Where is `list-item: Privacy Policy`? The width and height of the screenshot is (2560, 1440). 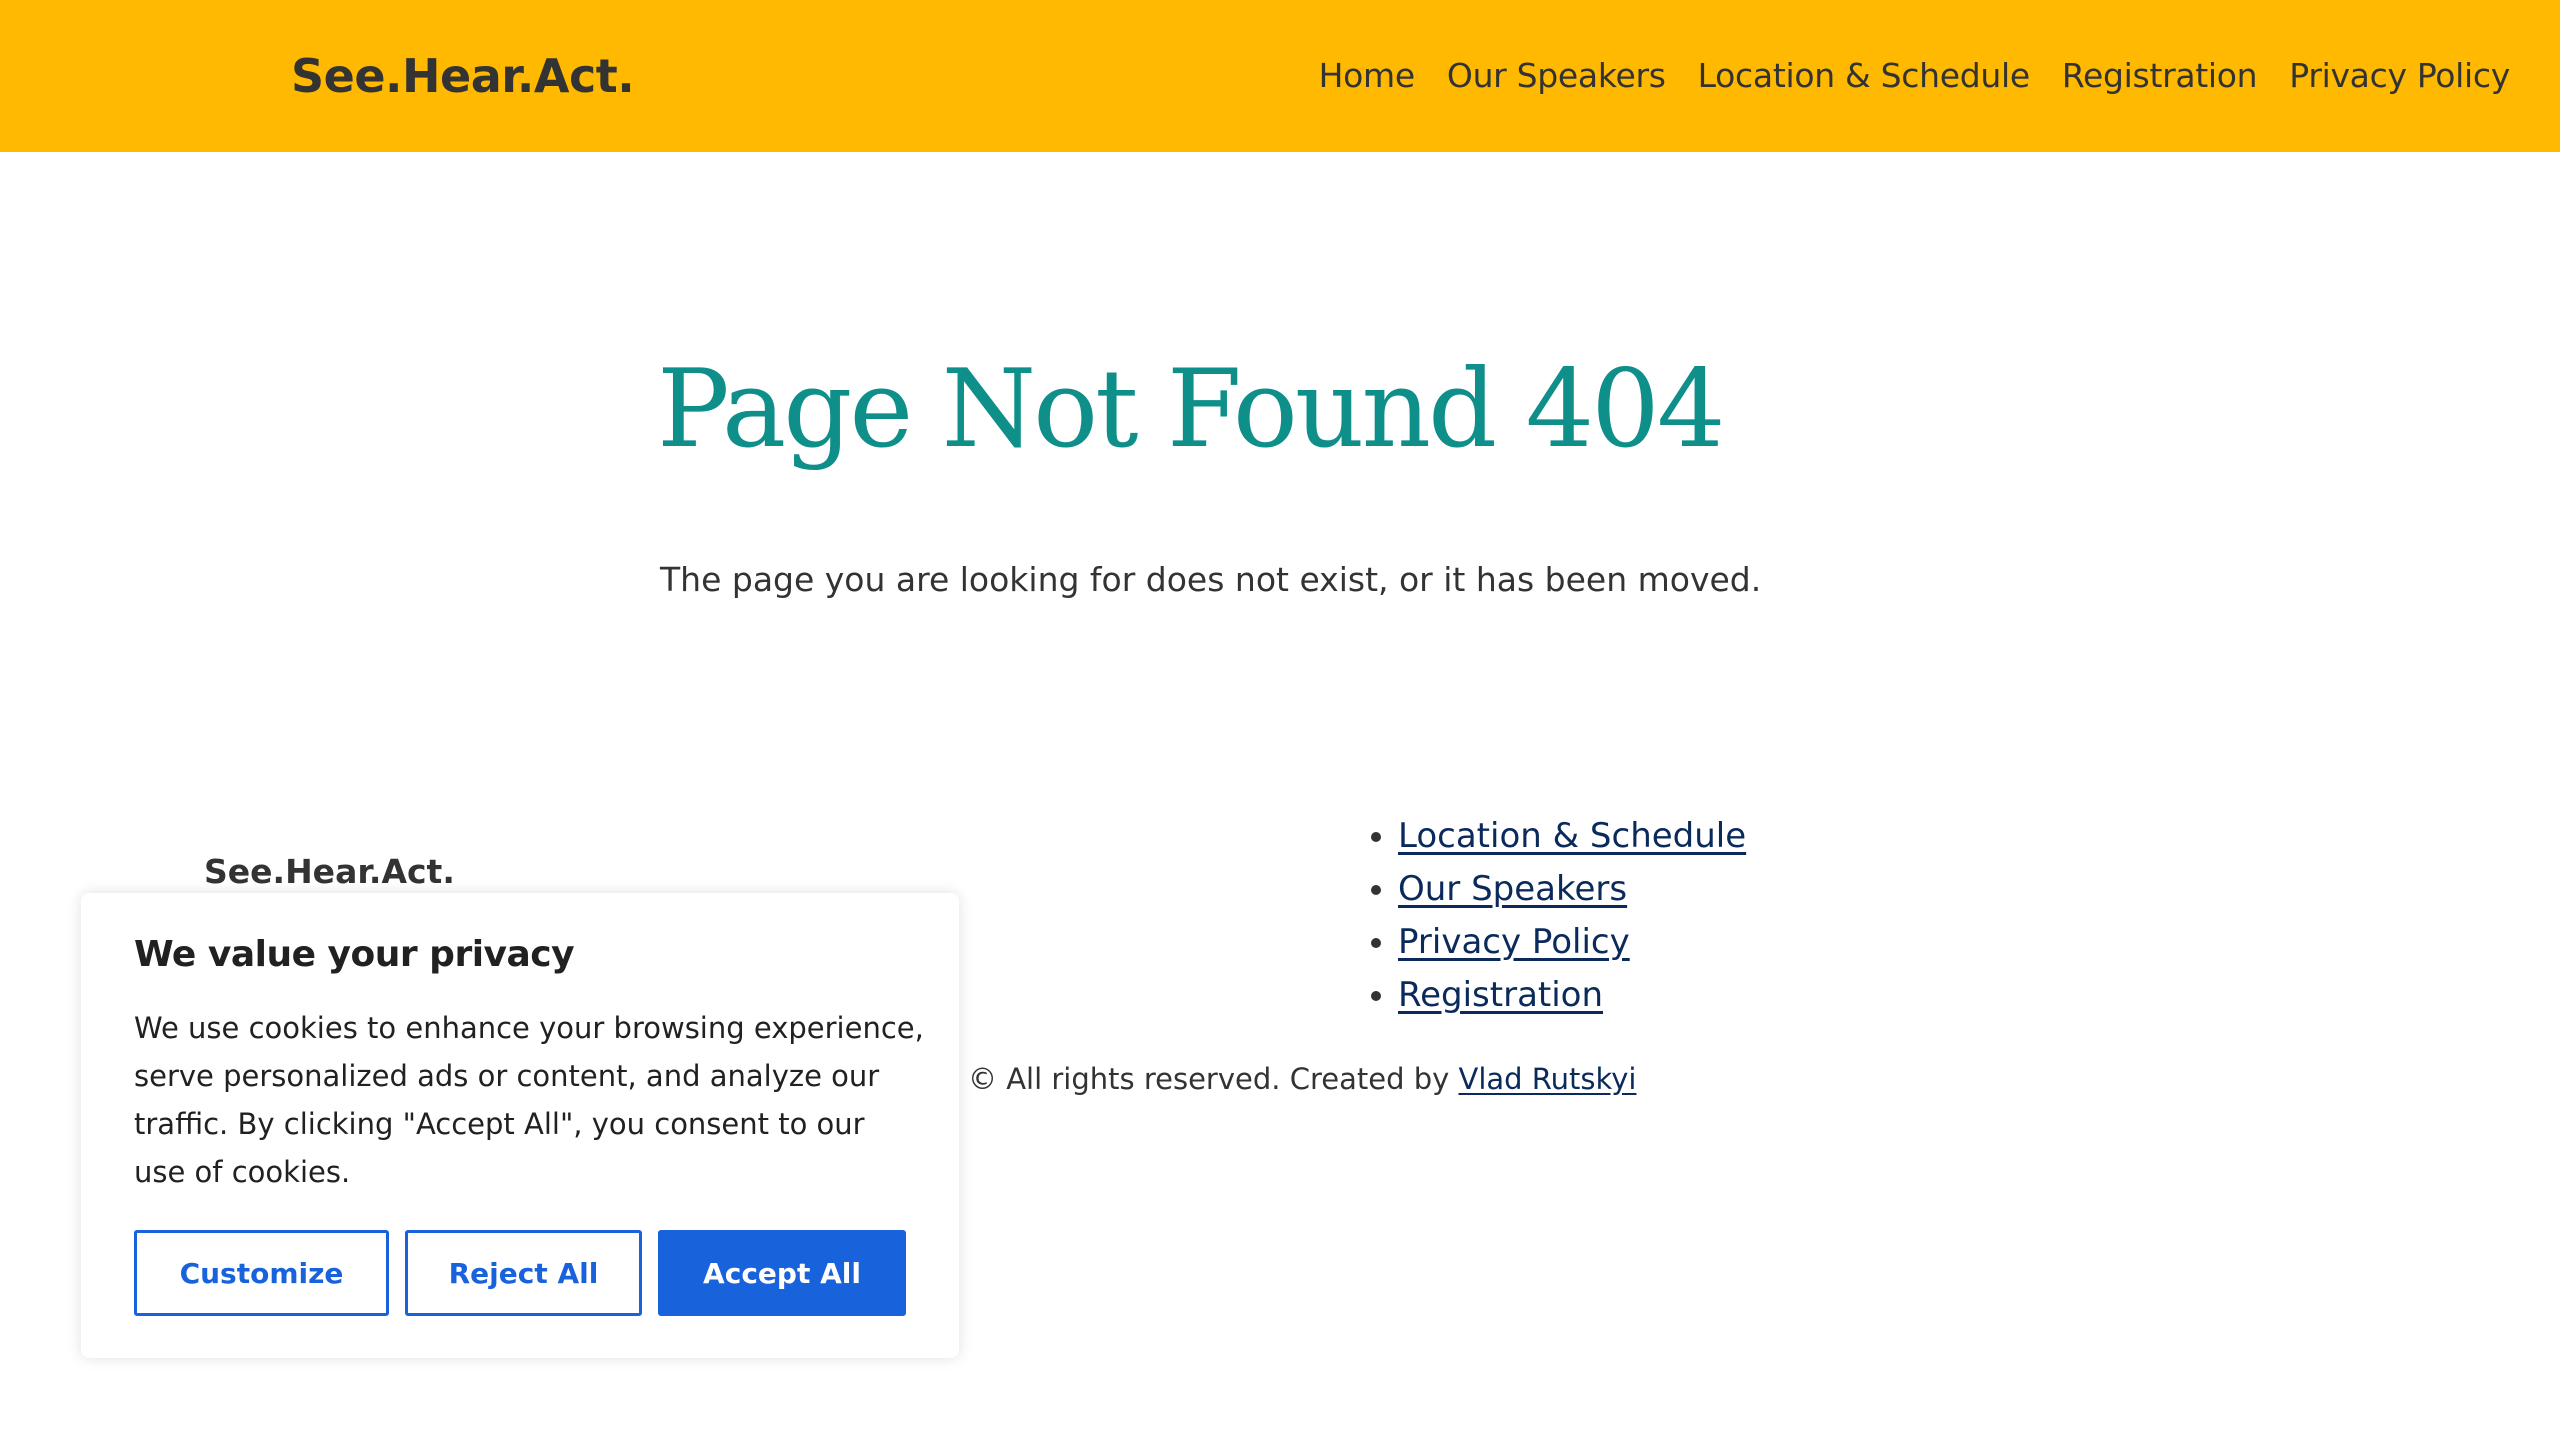
list-item: Privacy Policy is located at coordinates (1572, 942).